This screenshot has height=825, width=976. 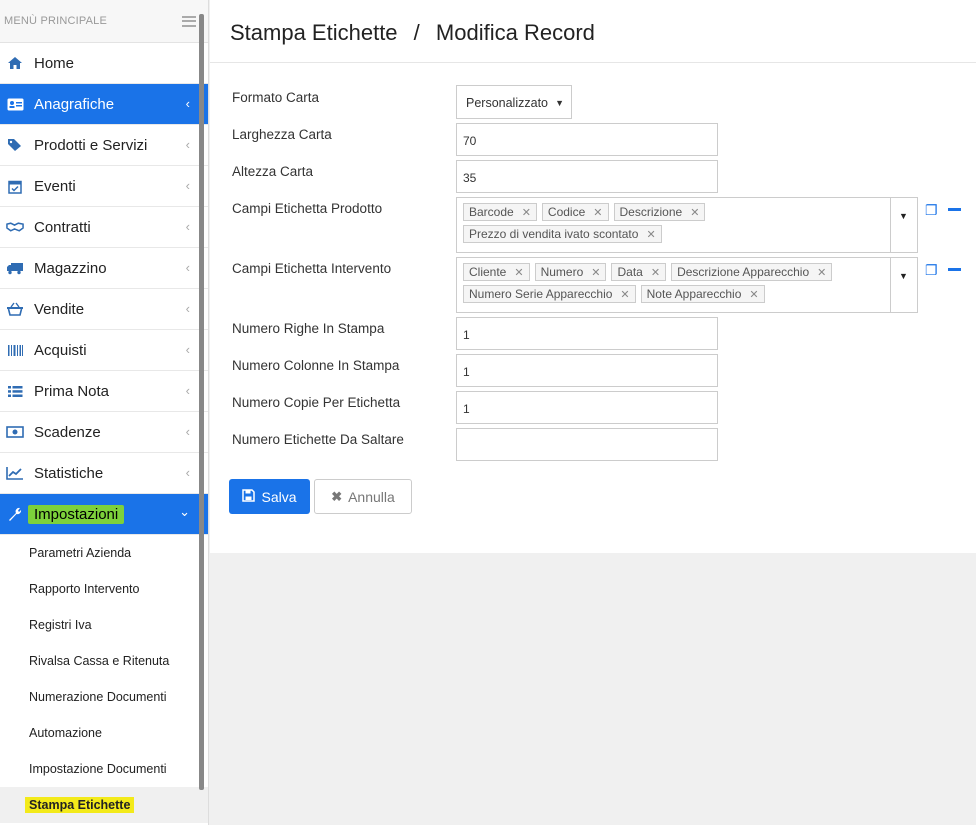 What do you see at coordinates (104, 697) in the screenshot?
I see `submenu-item-numerazione-documenti: Numerazione Documenti` at bounding box center [104, 697].